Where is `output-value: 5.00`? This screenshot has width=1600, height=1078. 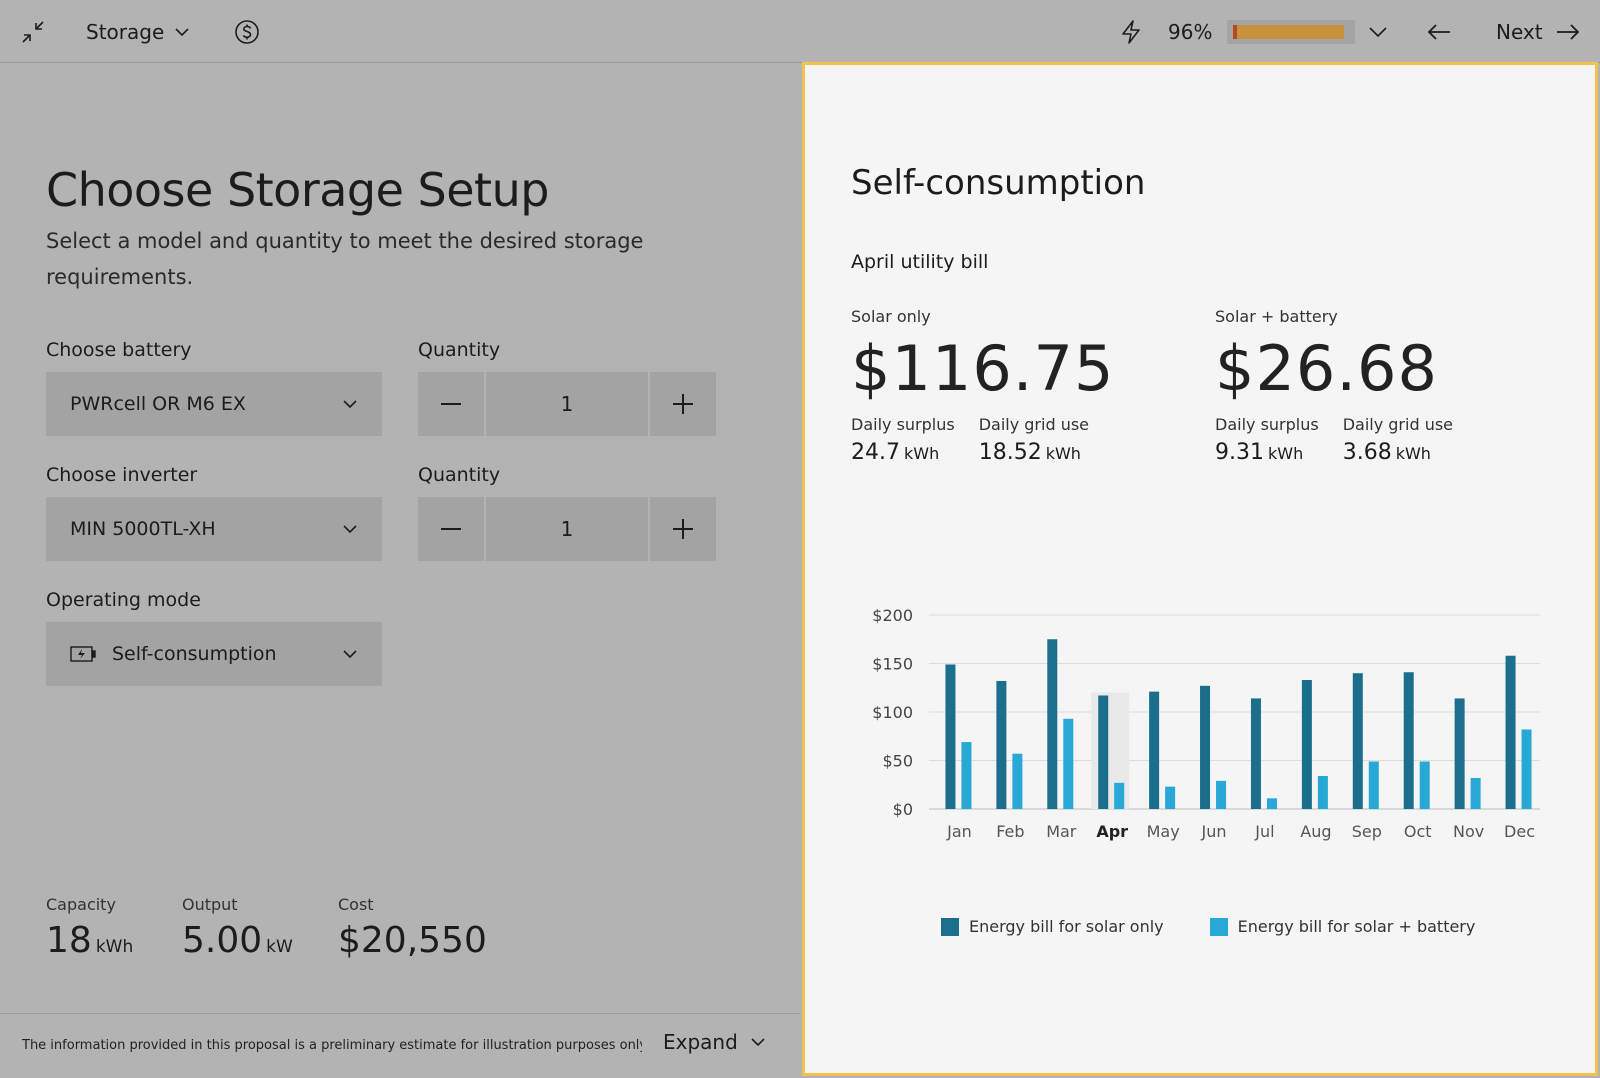 output-value: 5.00 is located at coordinates (222, 940).